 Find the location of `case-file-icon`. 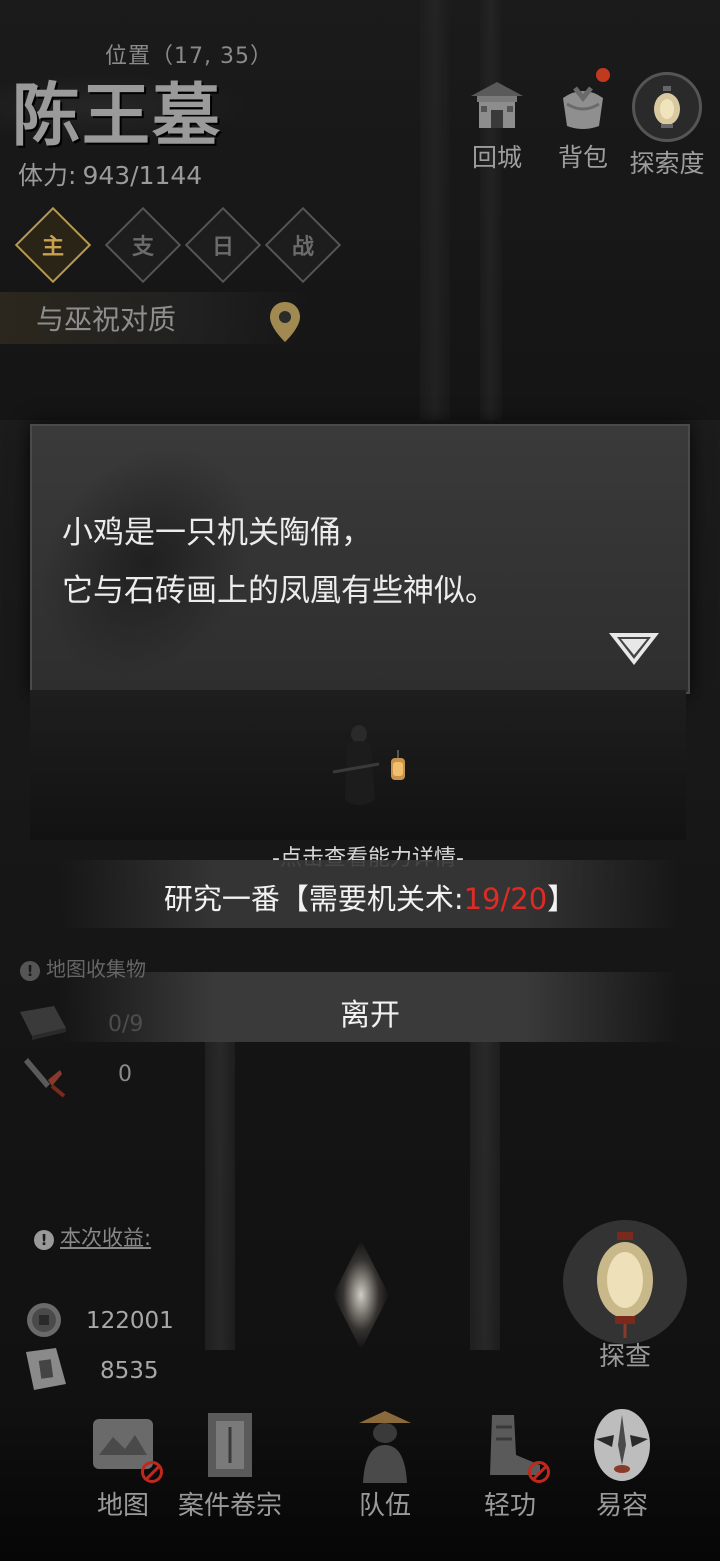

case-file-icon is located at coordinates (230, 1445).